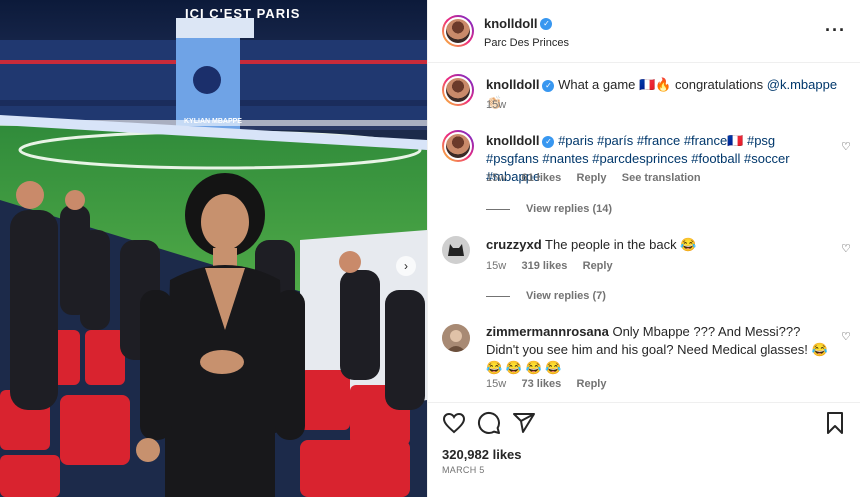 This screenshot has width=860, height=497. What do you see at coordinates (514, 244) in the screenshot?
I see `comment-username: cruzzyxd` at bounding box center [514, 244].